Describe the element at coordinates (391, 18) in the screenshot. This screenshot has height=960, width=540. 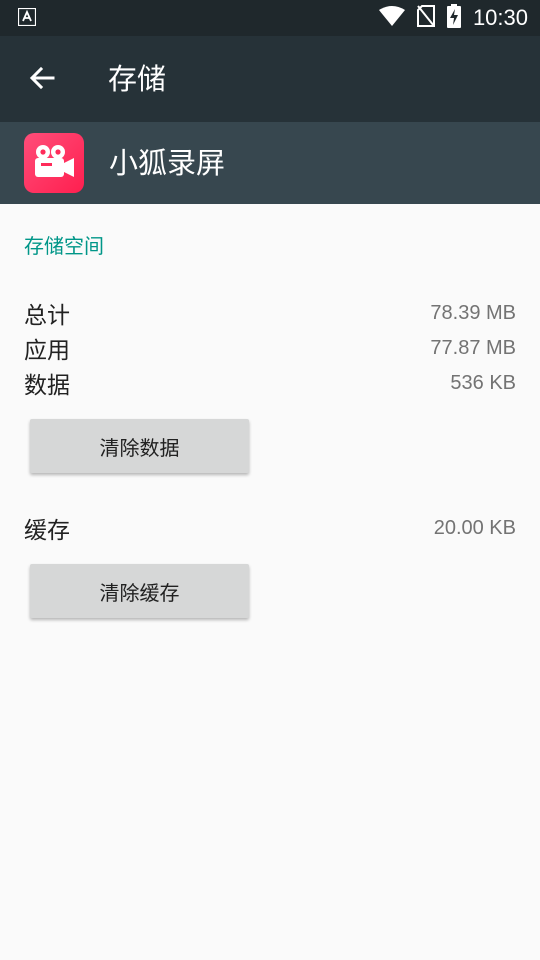
I see `wifi-icon` at that location.